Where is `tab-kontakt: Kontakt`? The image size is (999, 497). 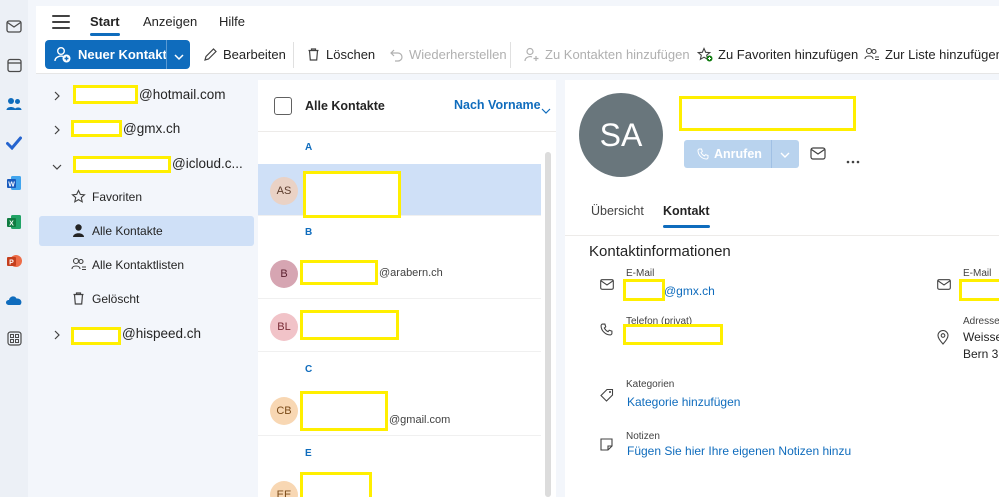 tab-kontakt: Kontakt is located at coordinates (686, 216).